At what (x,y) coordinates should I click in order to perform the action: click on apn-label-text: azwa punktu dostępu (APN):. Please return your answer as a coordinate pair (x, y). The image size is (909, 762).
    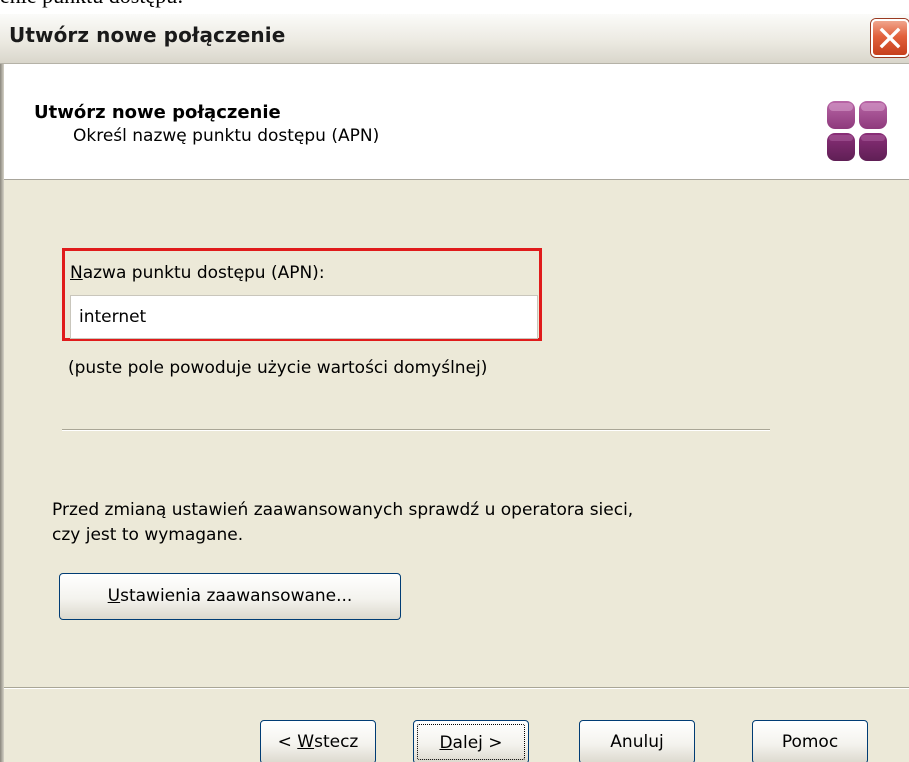
    Looking at the image, I should click on (203, 273).